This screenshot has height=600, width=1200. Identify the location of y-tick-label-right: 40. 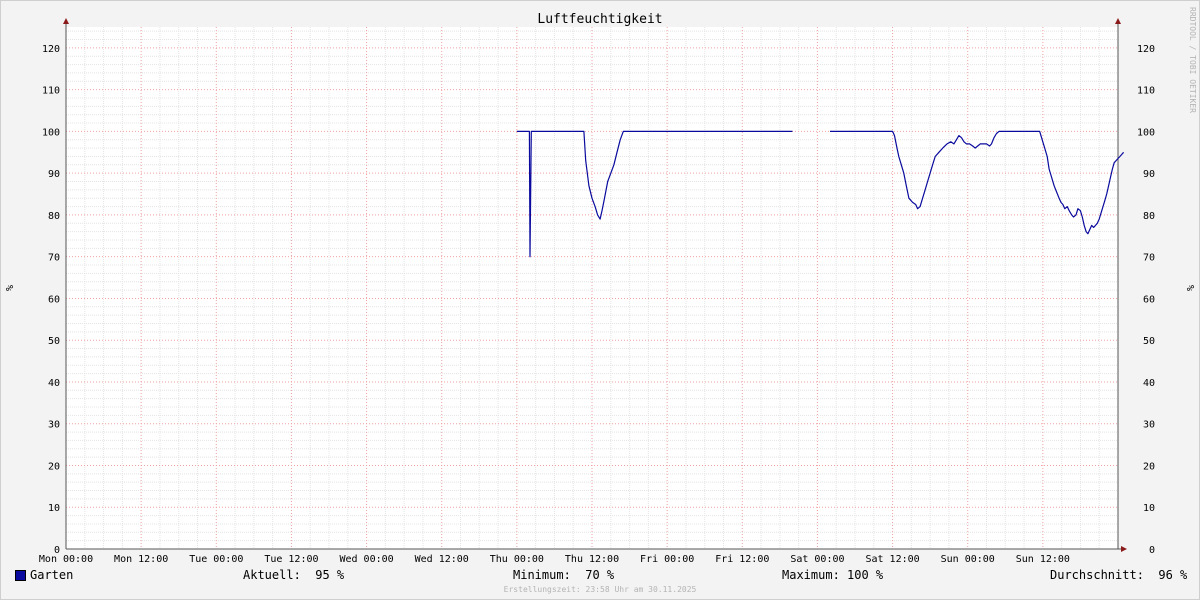
(1149, 383).